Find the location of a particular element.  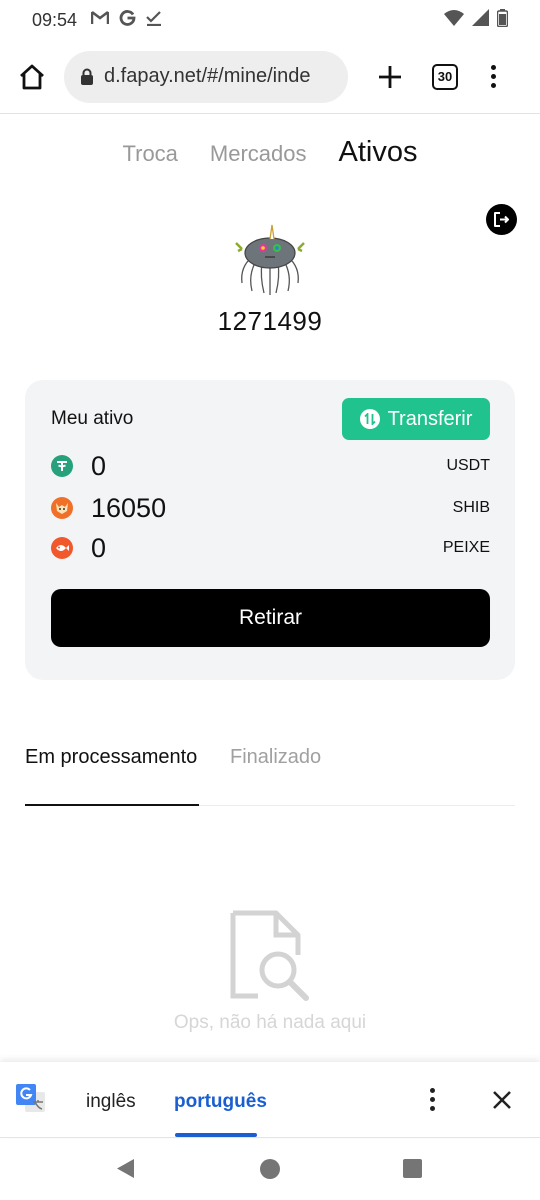

status-time: 09:54 is located at coordinates (55, 19).